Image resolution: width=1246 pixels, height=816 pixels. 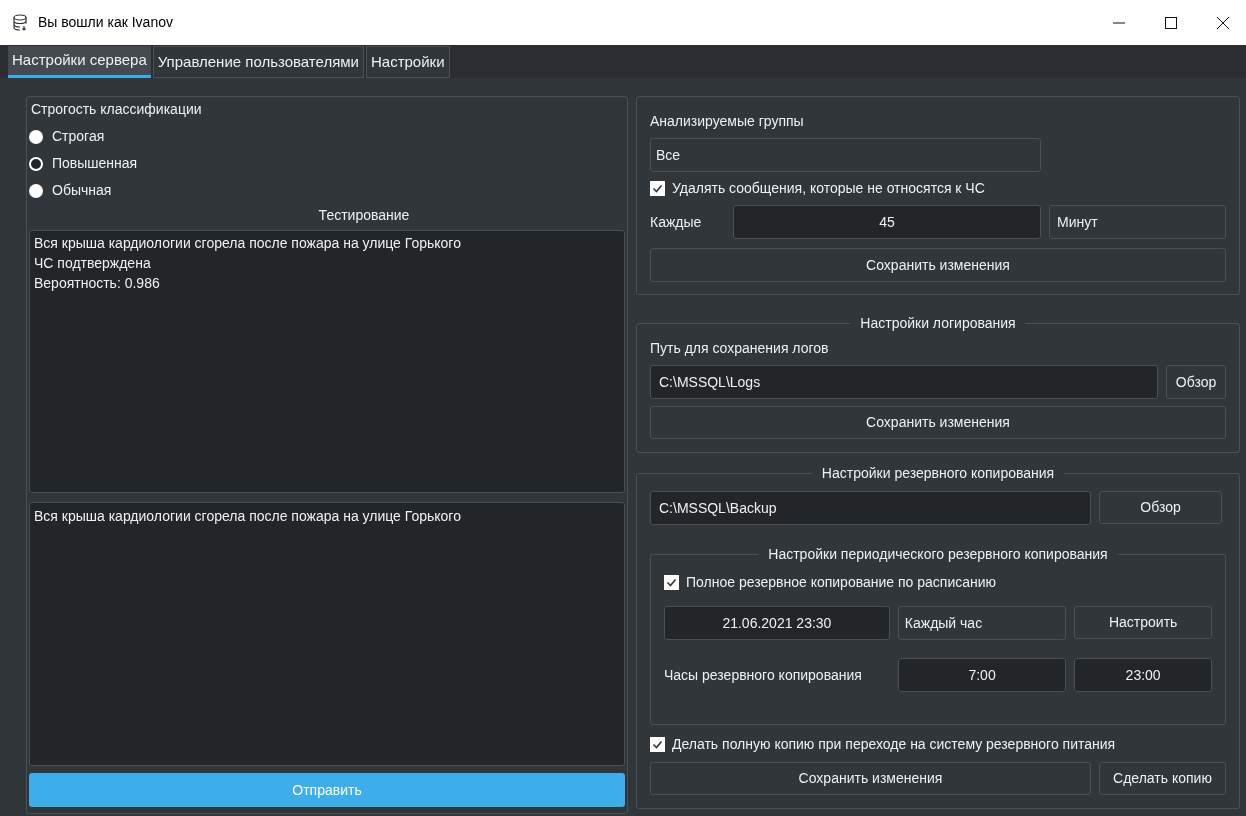 What do you see at coordinates (407, 62) in the screenshot?
I see `tab: Настройки` at bounding box center [407, 62].